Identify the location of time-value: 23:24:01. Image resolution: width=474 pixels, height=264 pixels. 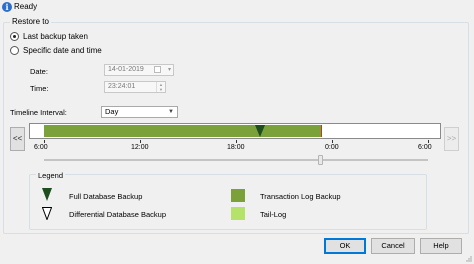
(122, 86).